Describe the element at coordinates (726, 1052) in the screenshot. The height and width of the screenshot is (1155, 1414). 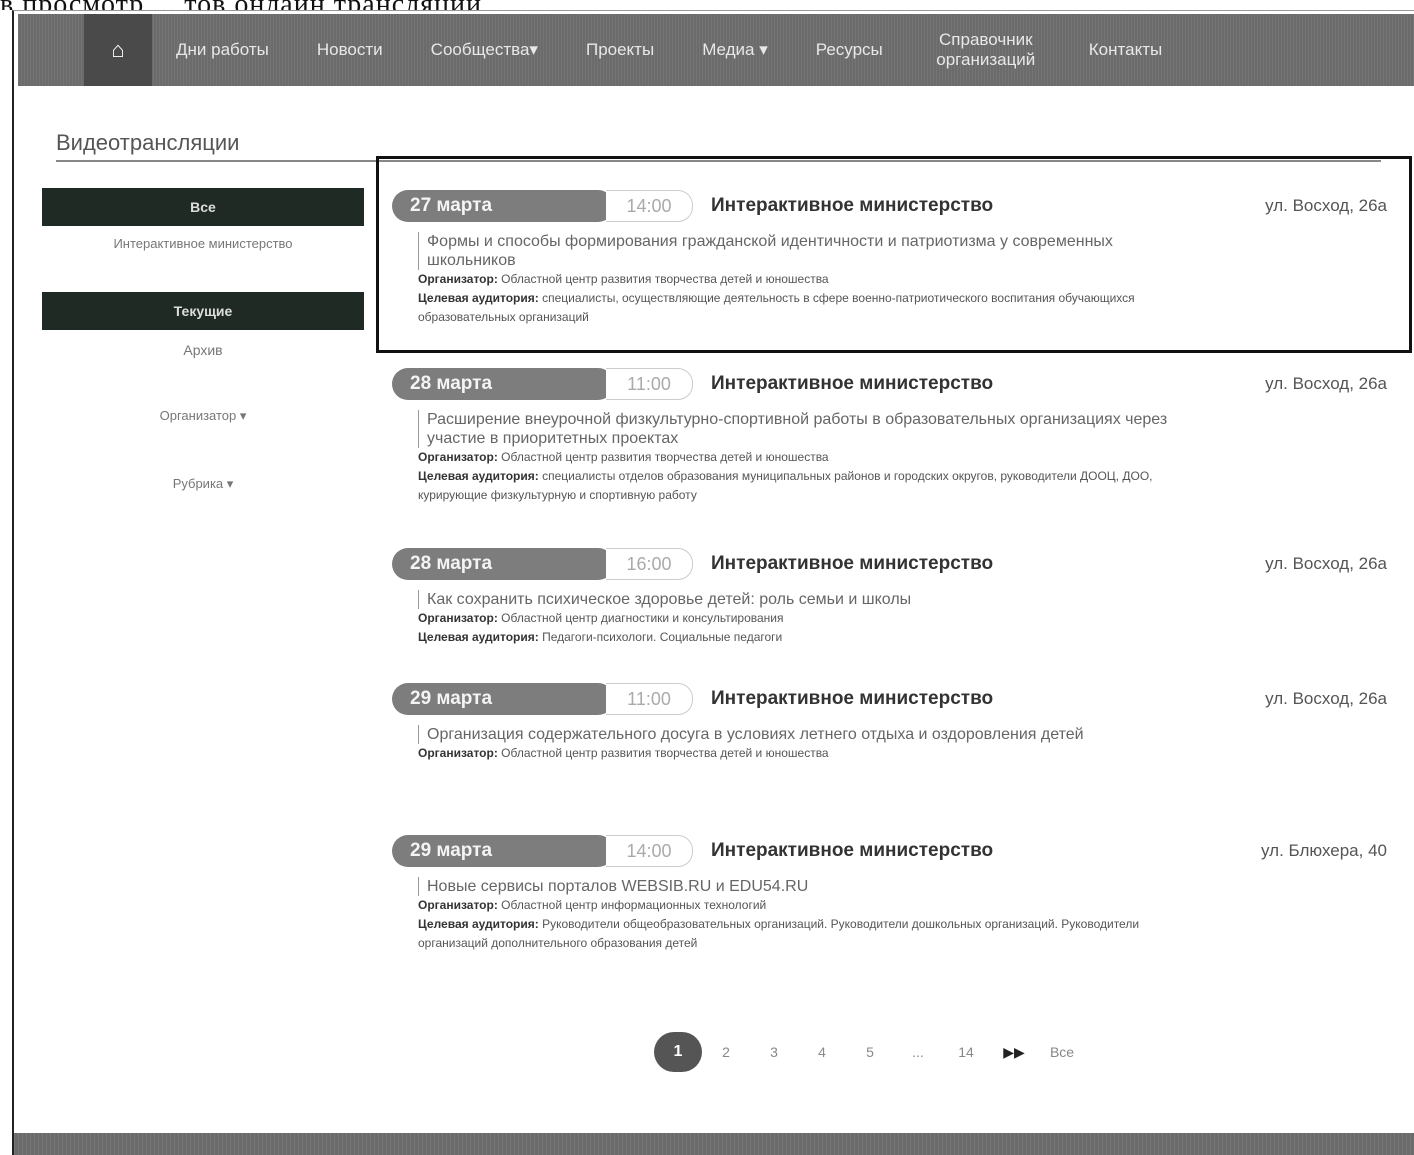
I see `page-2-button: 2` at that location.